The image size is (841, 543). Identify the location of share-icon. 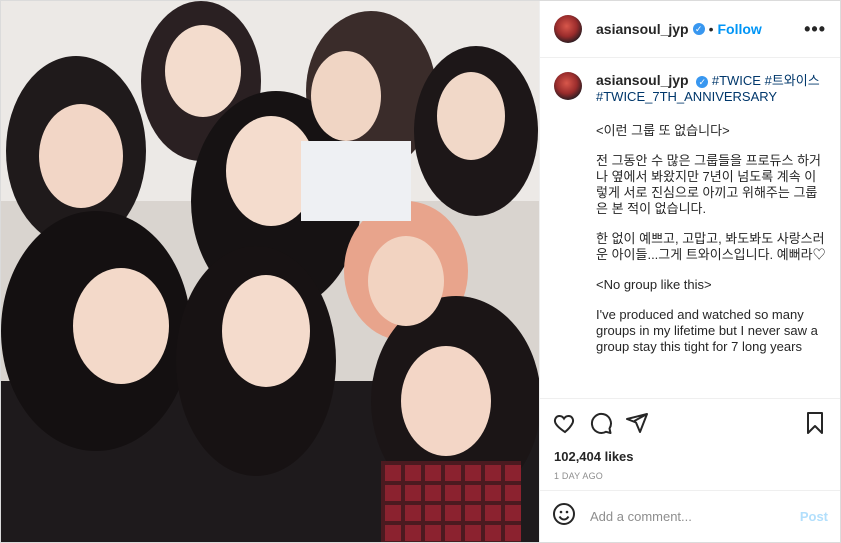
(637, 423).